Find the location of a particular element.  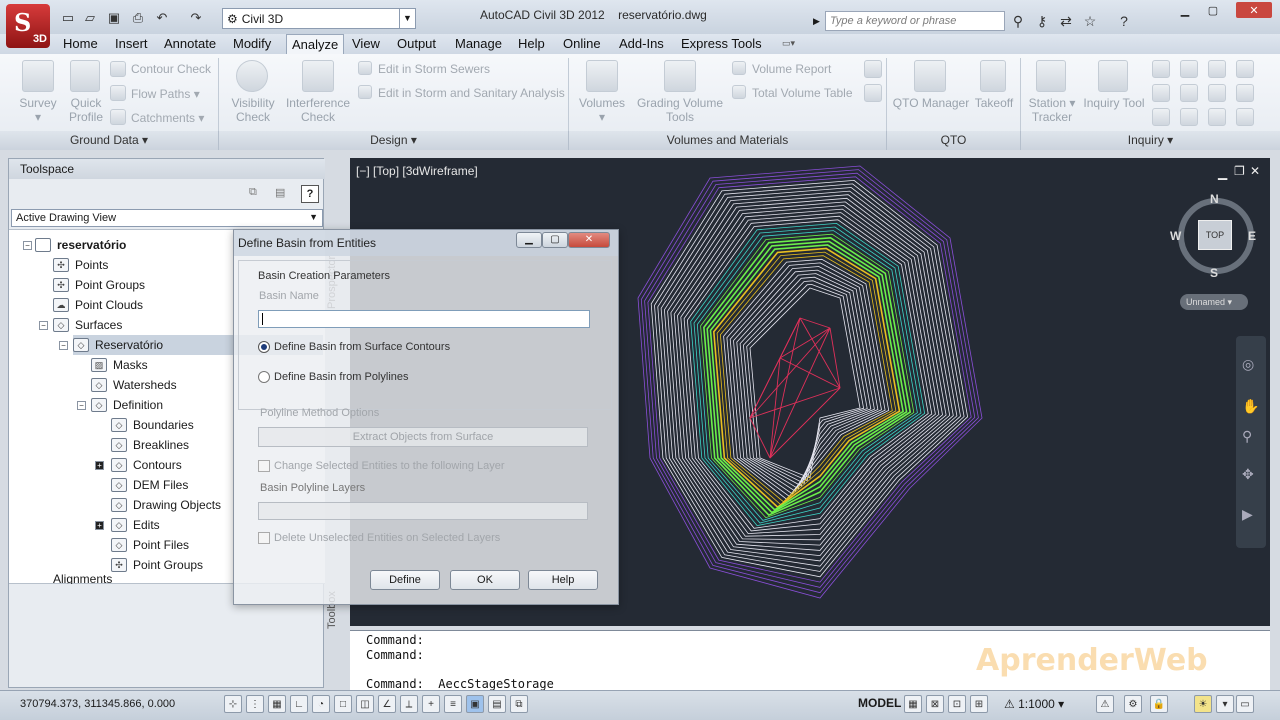

help-button: Help is located at coordinates (563, 580).